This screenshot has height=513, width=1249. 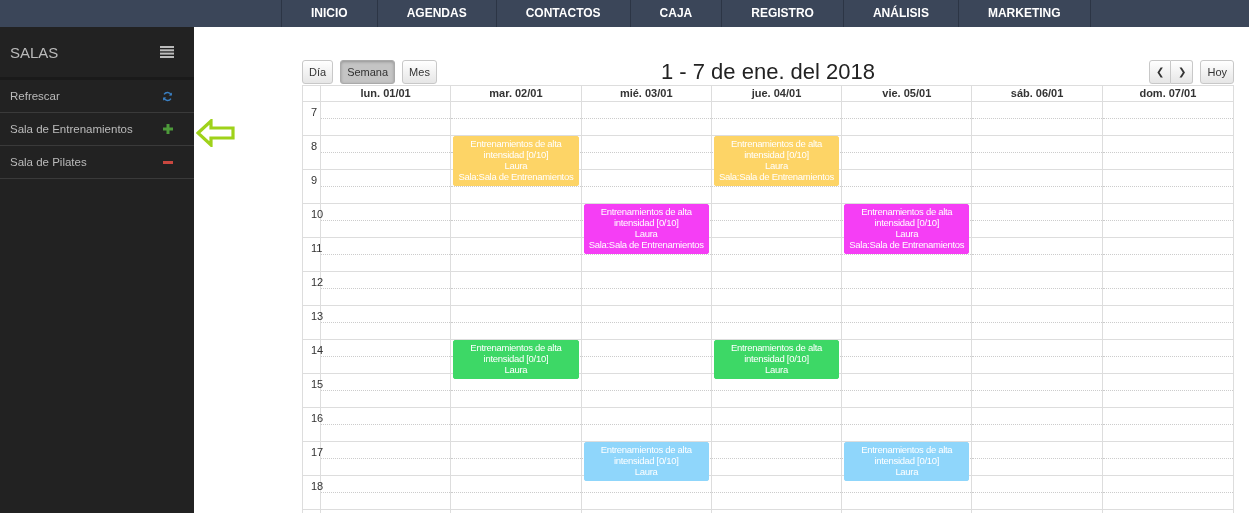 I want to click on refresh-icon, so click(x=167, y=96).